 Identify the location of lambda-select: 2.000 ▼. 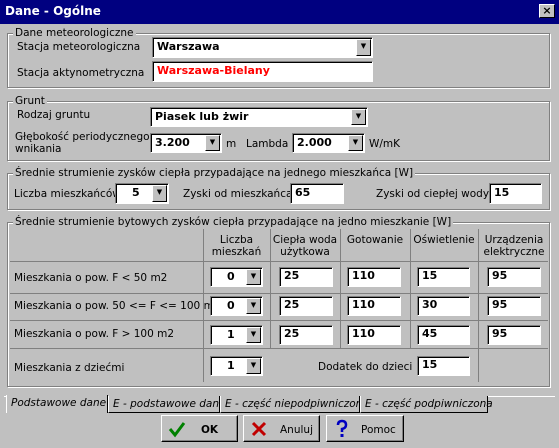
(328, 143).